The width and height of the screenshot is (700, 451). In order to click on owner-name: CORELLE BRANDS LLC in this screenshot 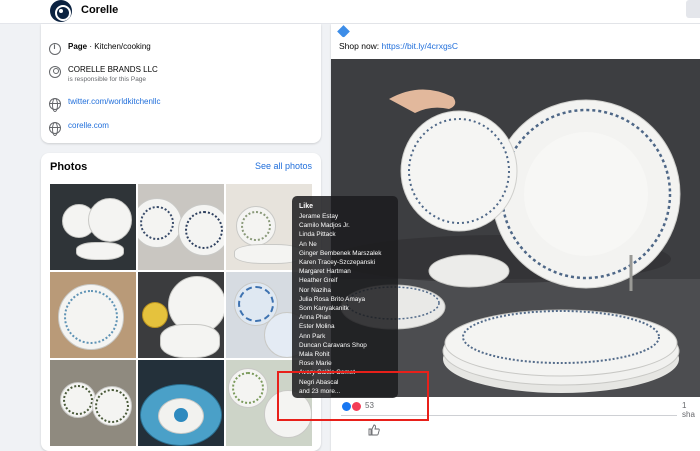, I will do `click(113, 69)`.